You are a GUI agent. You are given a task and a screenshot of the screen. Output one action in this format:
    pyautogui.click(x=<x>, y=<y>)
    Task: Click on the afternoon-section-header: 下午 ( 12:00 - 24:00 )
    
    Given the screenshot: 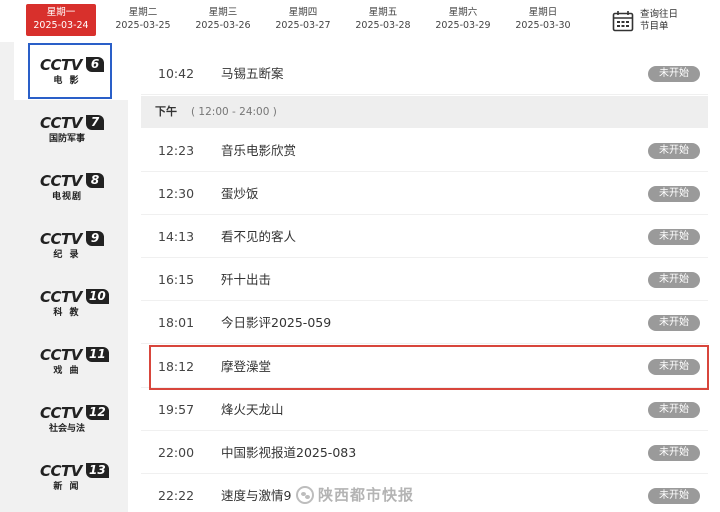 What is the action you would take?
    pyautogui.click(x=424, y=112)
    